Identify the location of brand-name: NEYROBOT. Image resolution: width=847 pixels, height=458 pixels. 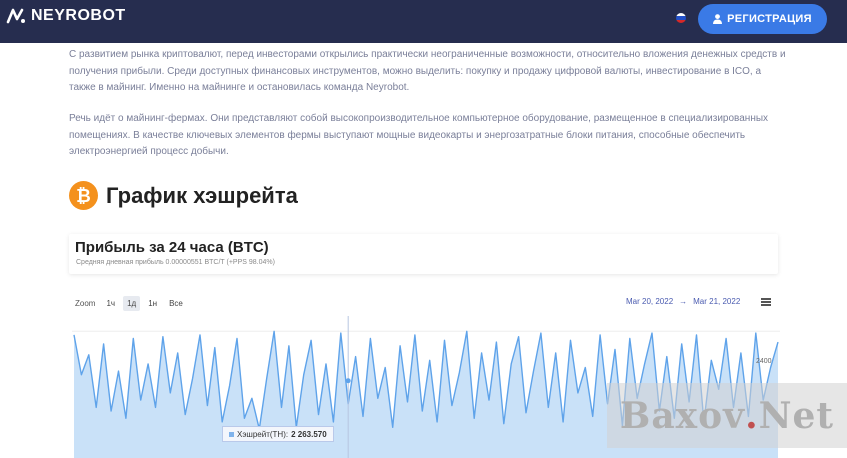
(78, 15).